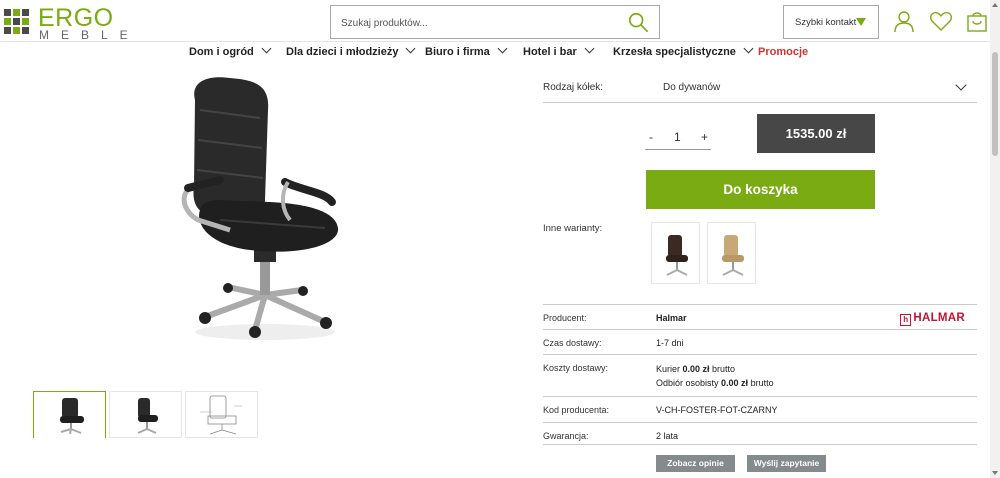 The height and width of the screenshot is (478, 1000). I want to click on nav-item-office-business: Biuro i firma, so click(466, 50).